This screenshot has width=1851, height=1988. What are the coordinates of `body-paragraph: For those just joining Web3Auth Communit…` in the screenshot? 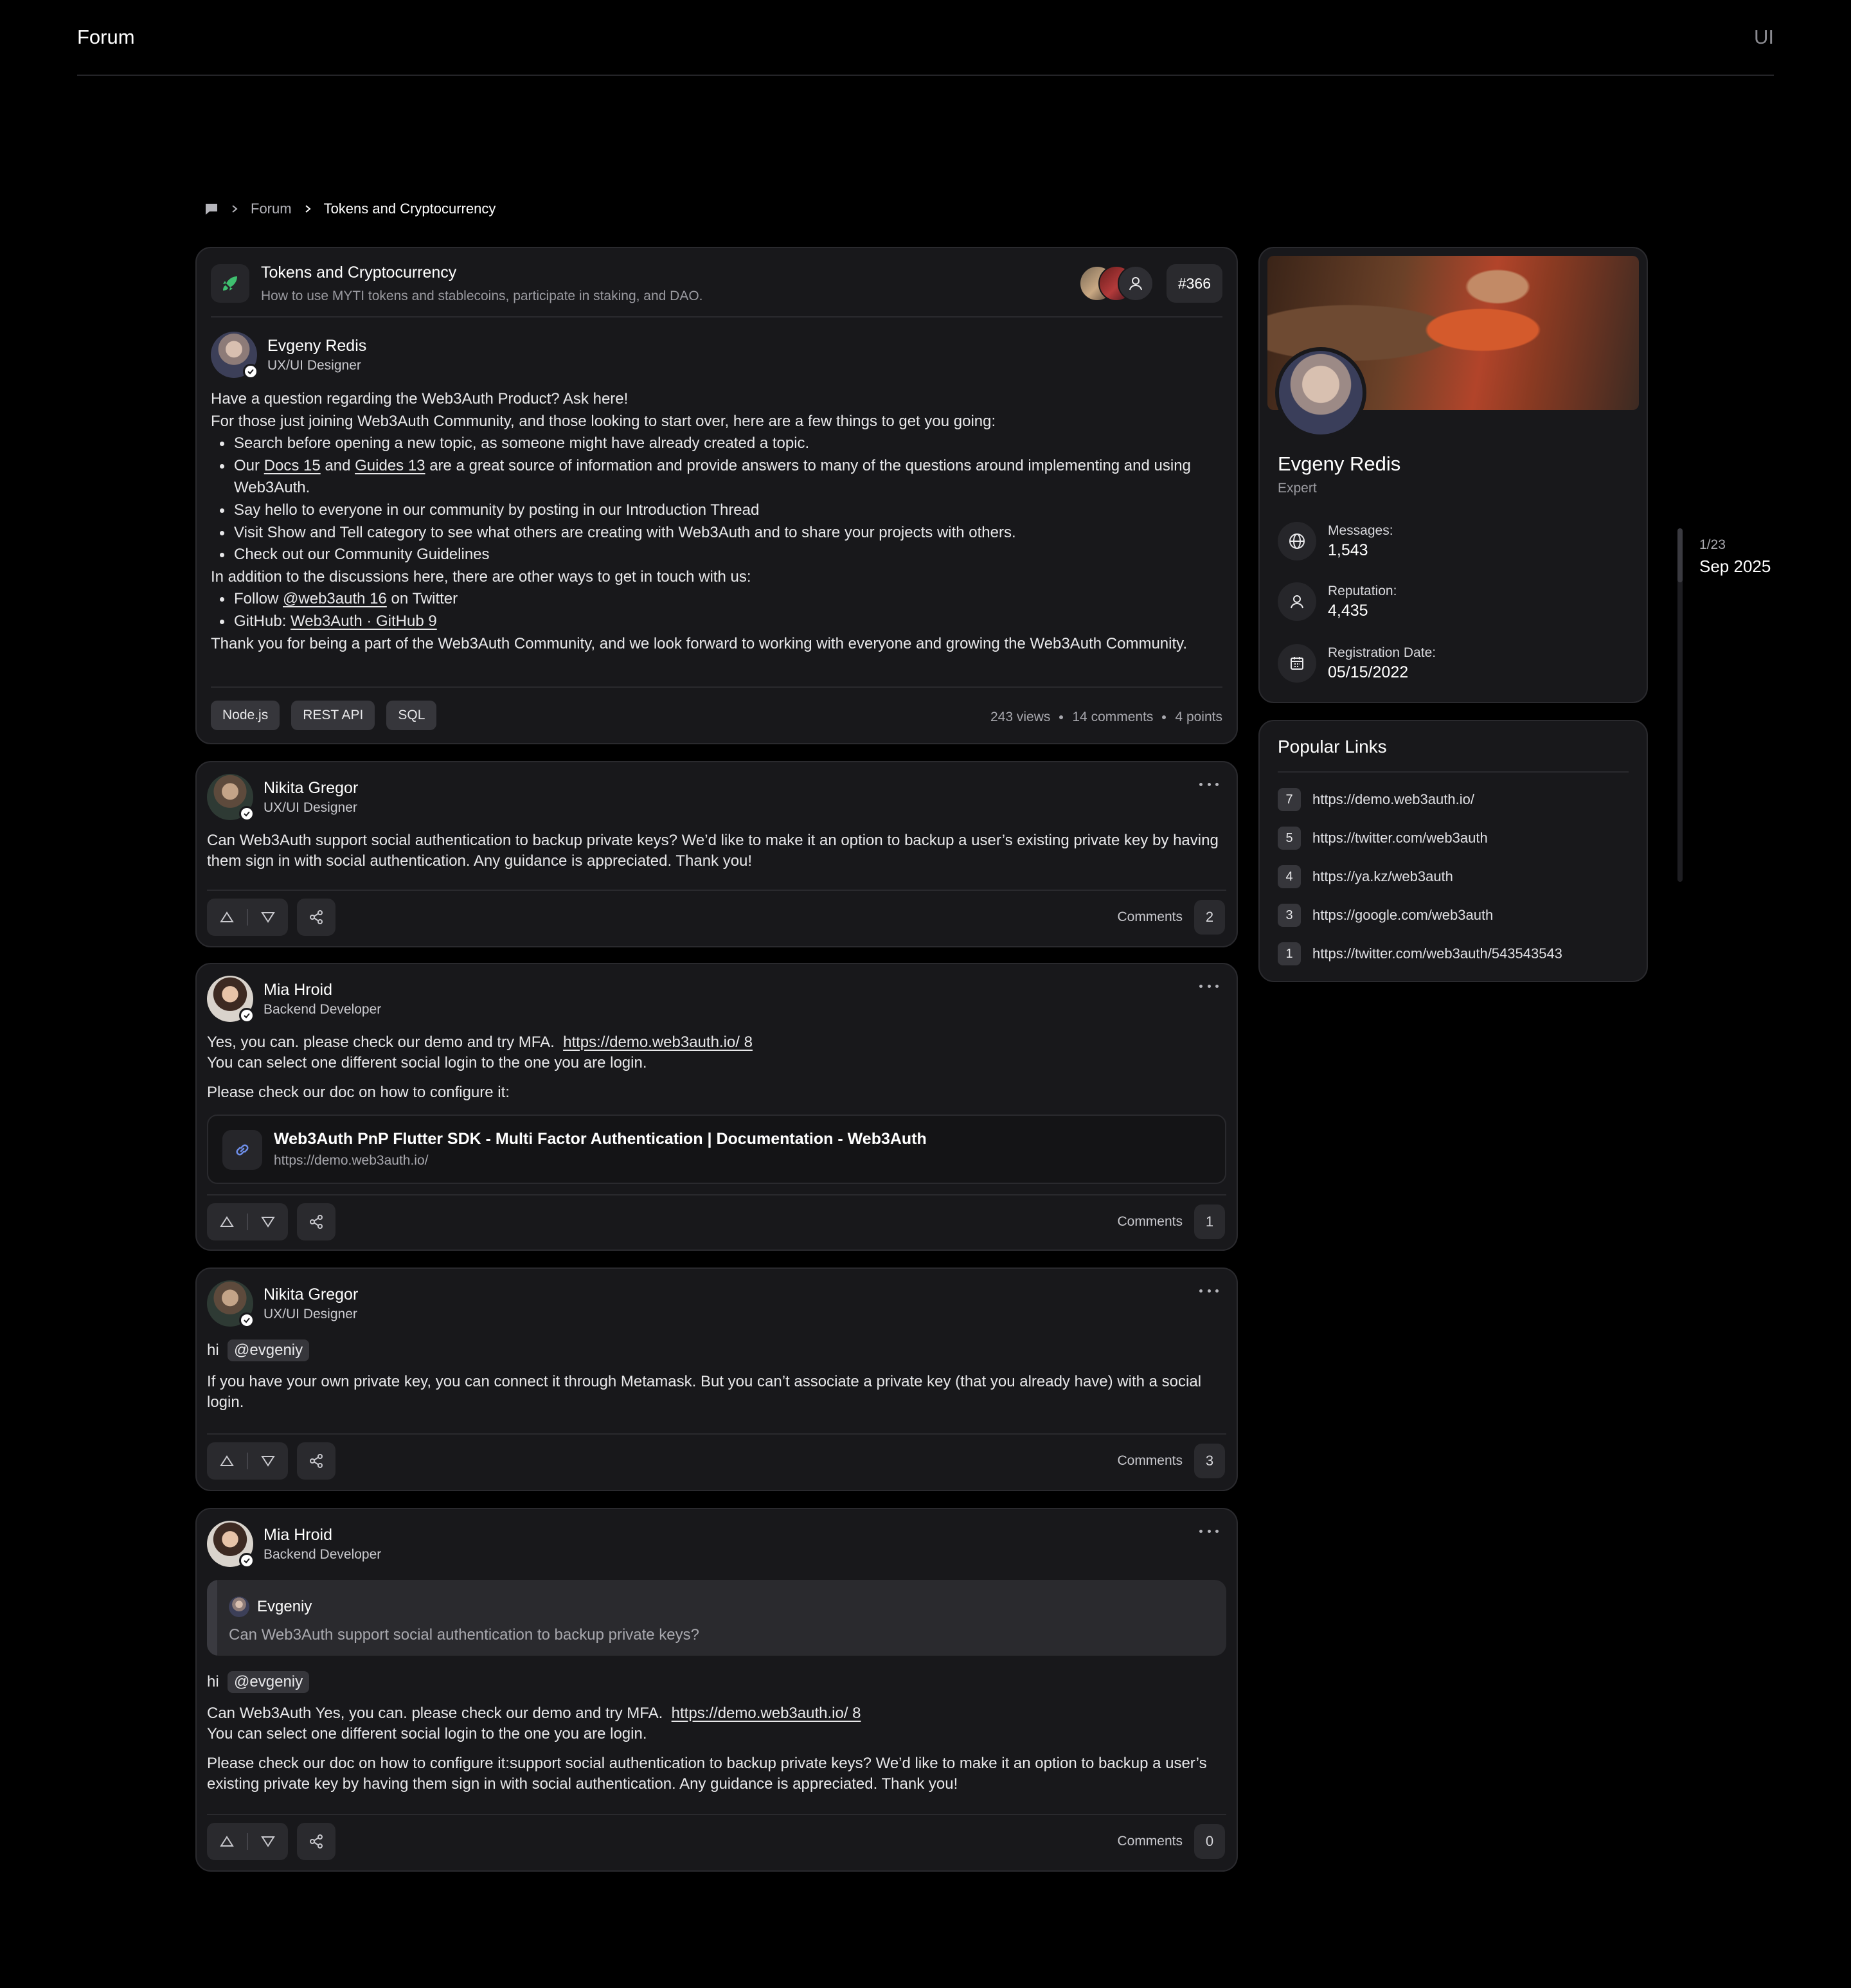 It's located at (603, 421).